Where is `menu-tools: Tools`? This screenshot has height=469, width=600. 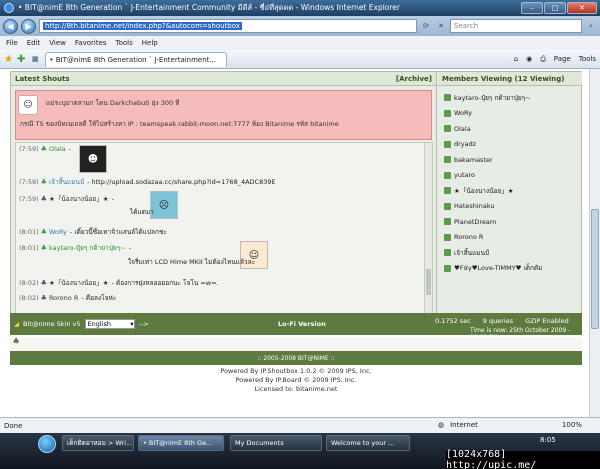 menu-tools: Tools is located at coordinates (124, 43).